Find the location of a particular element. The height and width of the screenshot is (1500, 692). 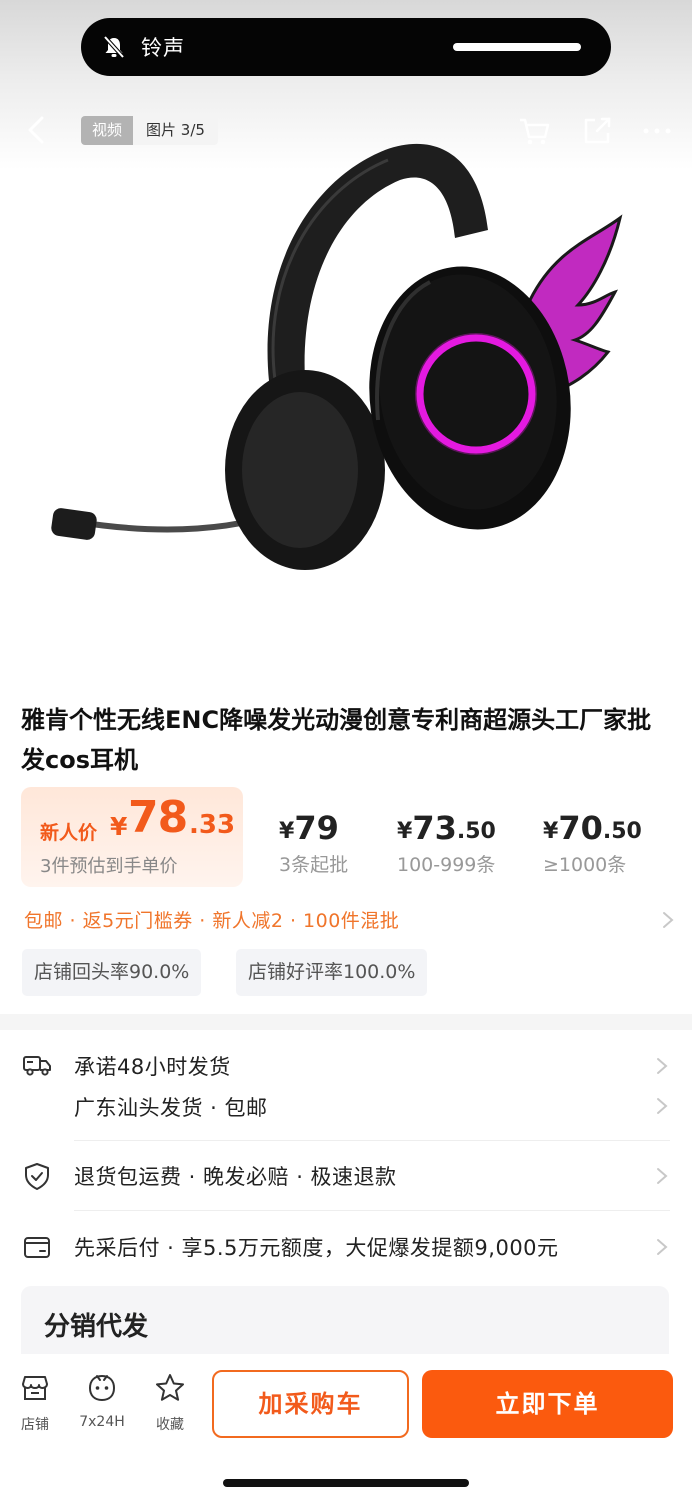

favorite-button: 收藏 is located at coordinates (170, 1403).